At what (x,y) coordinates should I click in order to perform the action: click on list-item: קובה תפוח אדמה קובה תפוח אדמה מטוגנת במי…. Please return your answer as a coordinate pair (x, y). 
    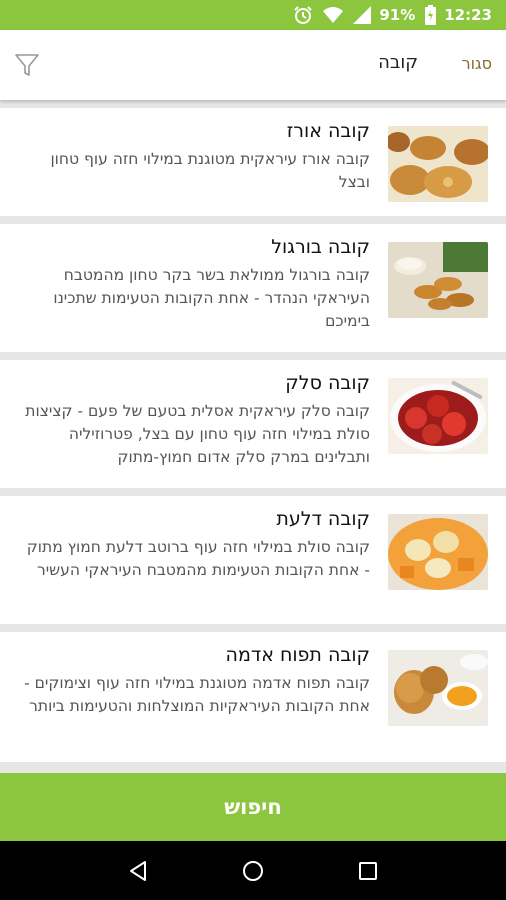
    Looking at the image, I should click on (253, 697).